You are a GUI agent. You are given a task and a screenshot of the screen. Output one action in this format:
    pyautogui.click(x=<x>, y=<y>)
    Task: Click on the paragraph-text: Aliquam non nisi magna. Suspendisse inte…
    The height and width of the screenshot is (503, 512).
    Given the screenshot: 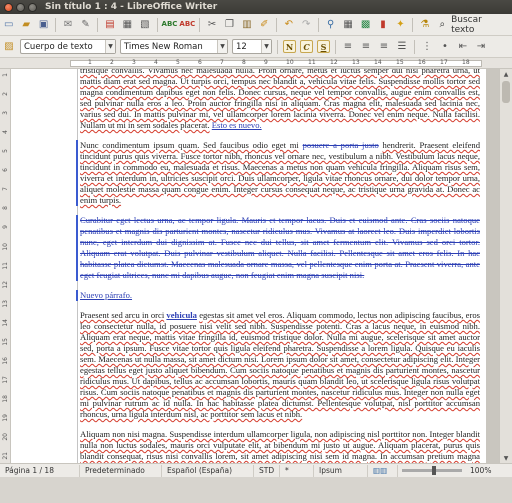 What is the action you would take?
    pyautogui.click(x=280, y=446)
    